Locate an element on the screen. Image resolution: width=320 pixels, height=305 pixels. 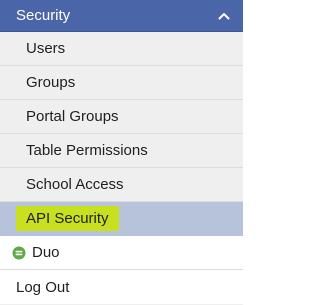
sidebar-item-label: Table Permissions is located at coordinates (87, 150).